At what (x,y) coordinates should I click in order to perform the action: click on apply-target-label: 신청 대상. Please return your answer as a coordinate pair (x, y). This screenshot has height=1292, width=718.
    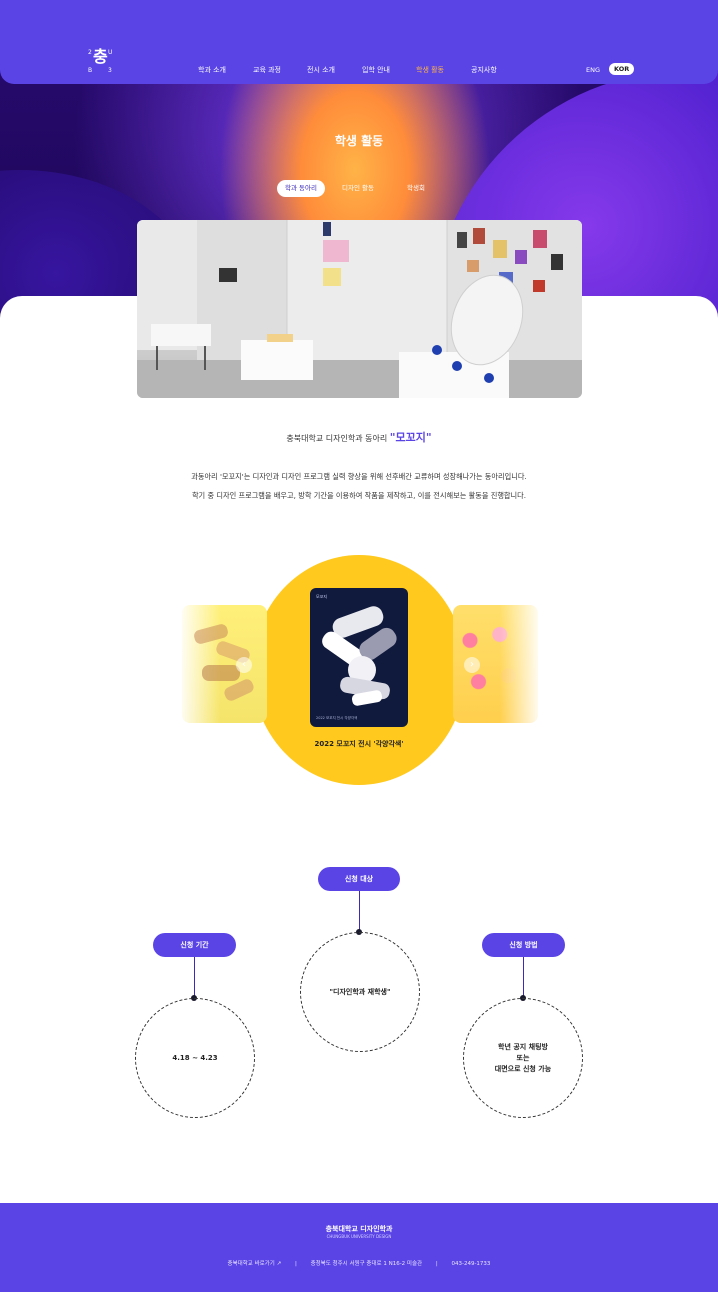
    Looking at the image, I should click on (359, 879).